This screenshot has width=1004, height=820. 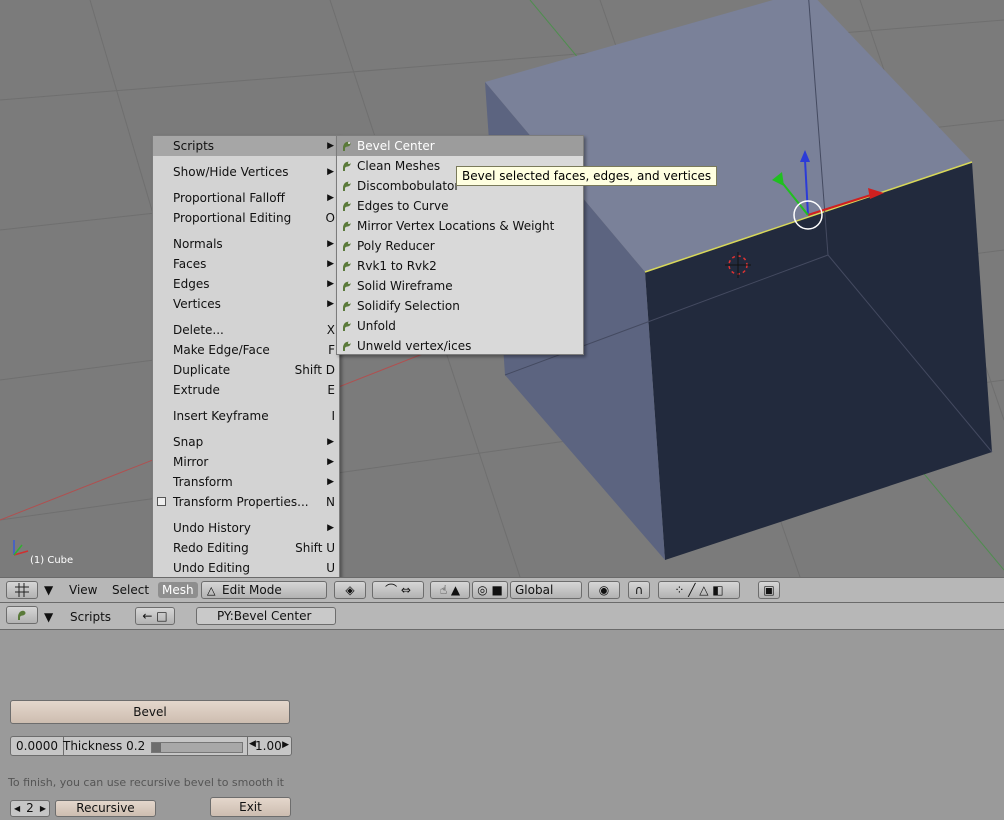 I want to click on orientation-dropdown: Global, so click(x=546, y=590).